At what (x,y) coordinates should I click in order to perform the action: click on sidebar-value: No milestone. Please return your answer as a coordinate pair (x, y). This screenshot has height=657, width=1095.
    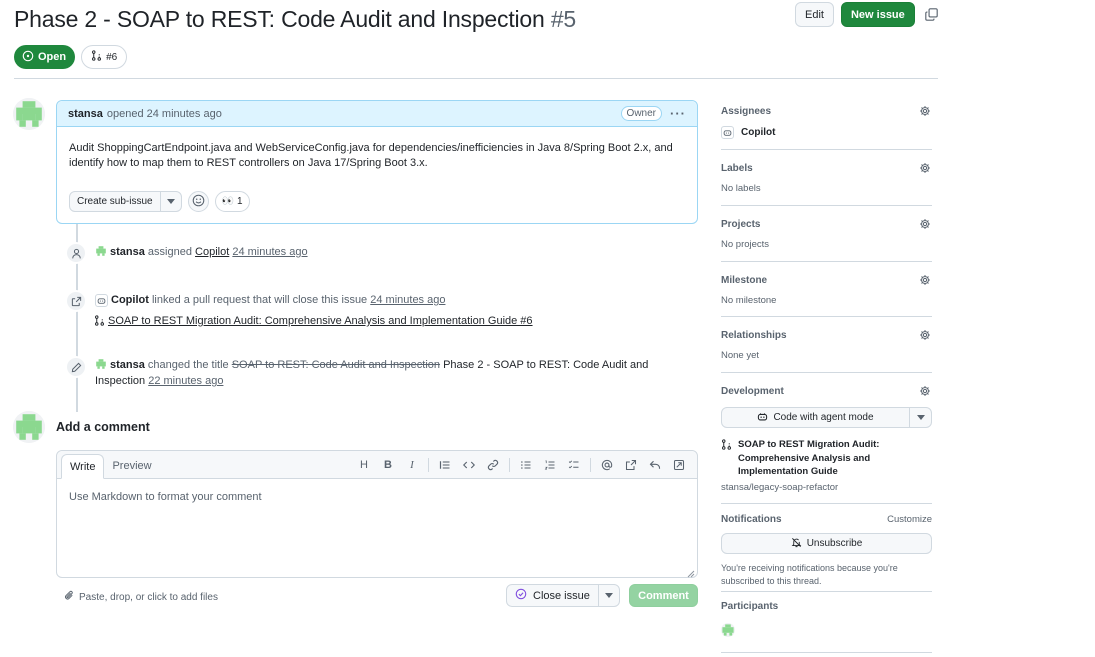
    Looking at the image, I should click on (749, 300).